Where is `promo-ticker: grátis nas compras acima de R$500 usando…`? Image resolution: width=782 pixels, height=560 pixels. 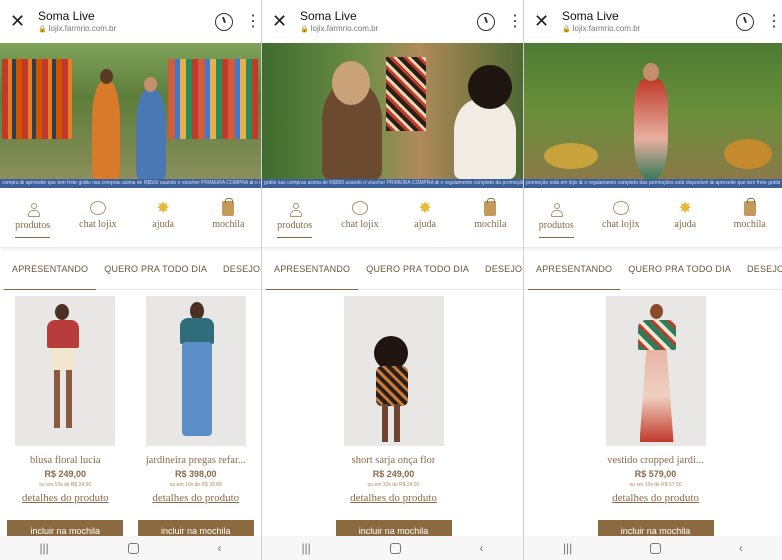 promo-ticker: grátis nas compras acima de R$500 usando… is located at coordinates (392, 183).